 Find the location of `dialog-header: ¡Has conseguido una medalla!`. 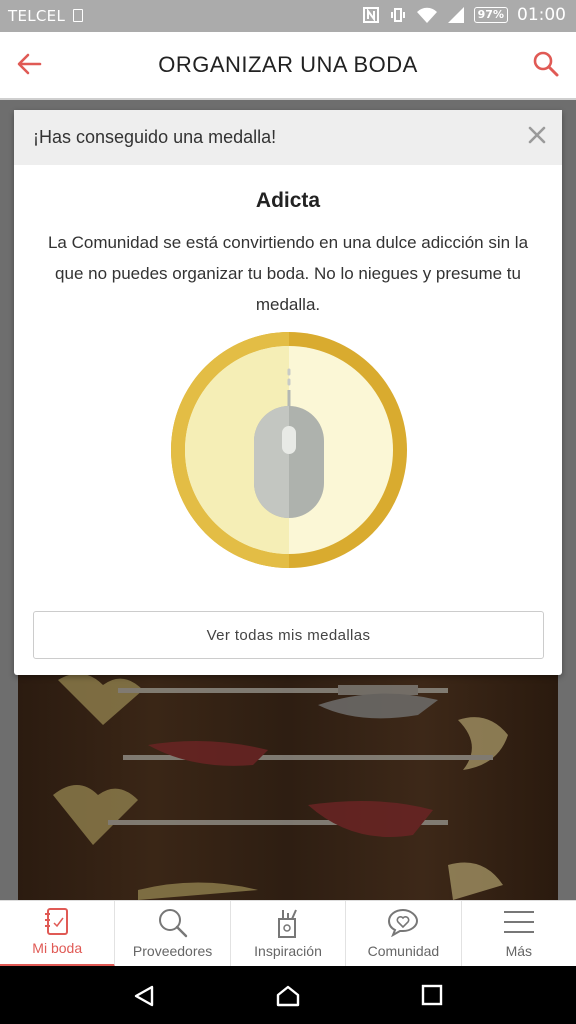

dialog-header: ¡Has conseguido una medalla! is located at coordinates (288, 137).